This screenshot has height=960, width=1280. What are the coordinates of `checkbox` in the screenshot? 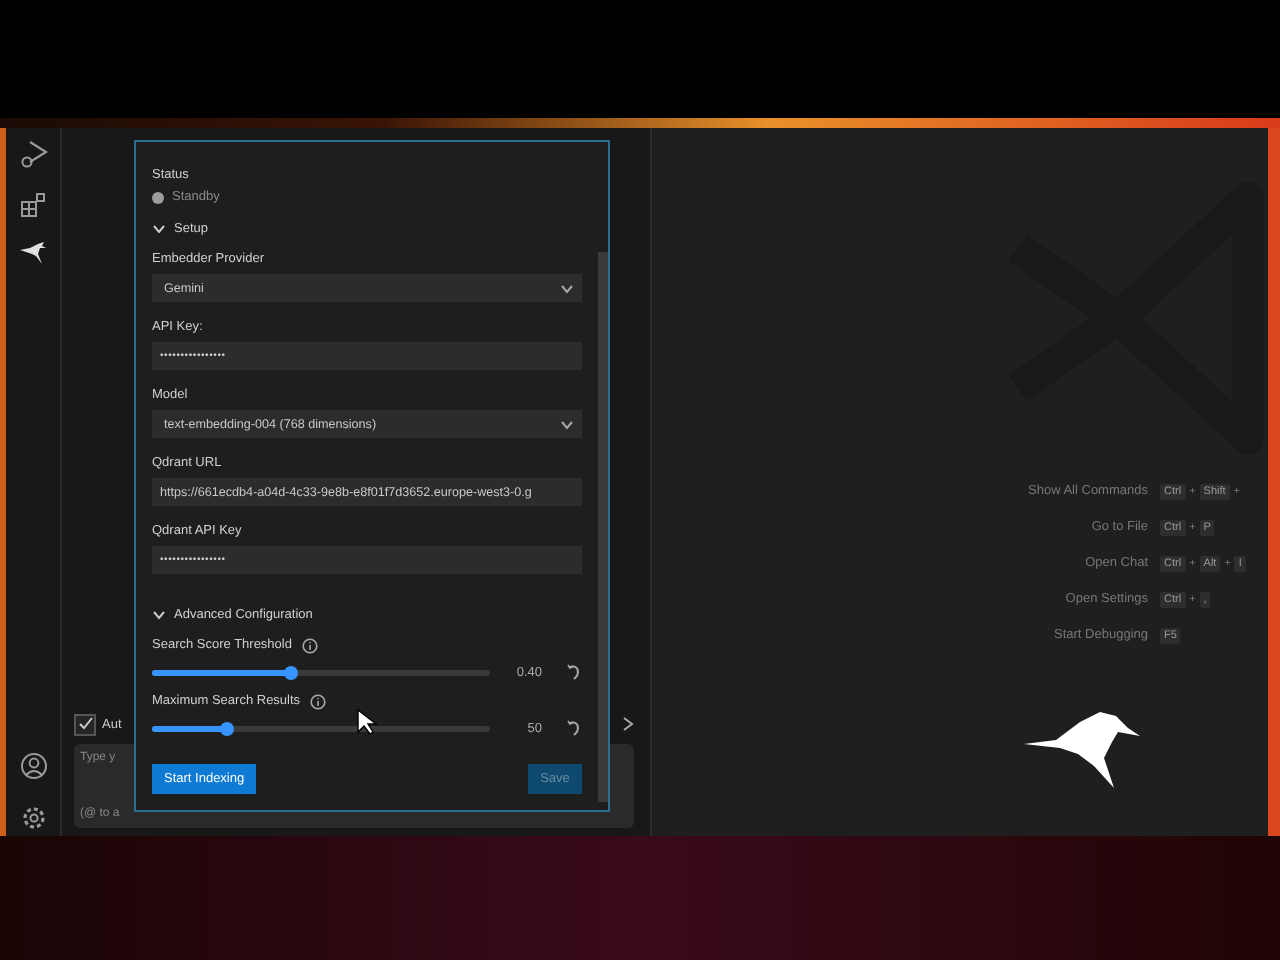 It's located at (85, 724).